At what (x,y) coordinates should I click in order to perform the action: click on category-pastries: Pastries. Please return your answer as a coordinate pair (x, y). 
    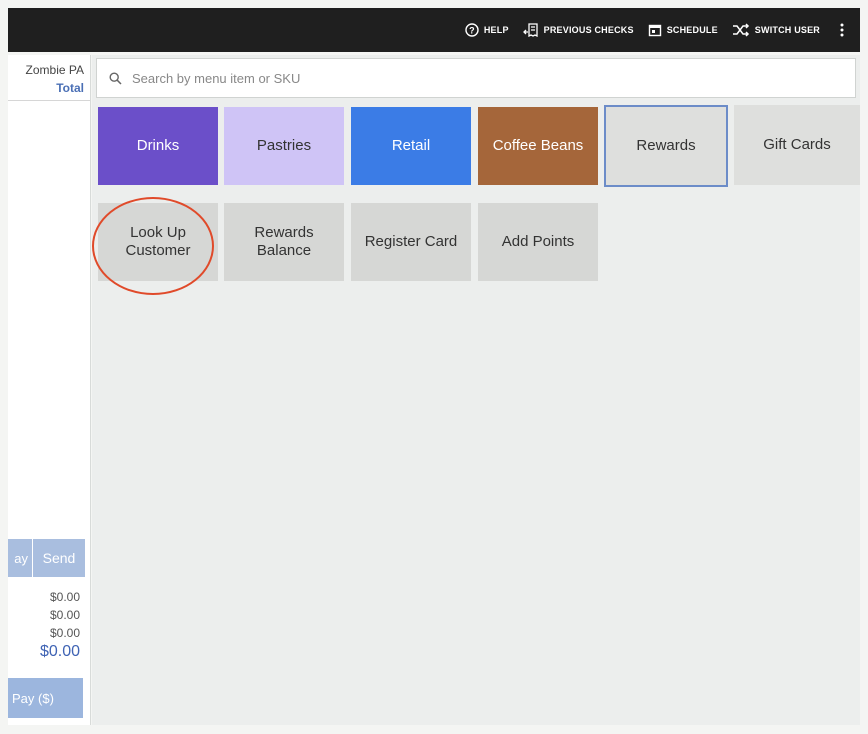
    Looking at the image, I should click on (284, 146).